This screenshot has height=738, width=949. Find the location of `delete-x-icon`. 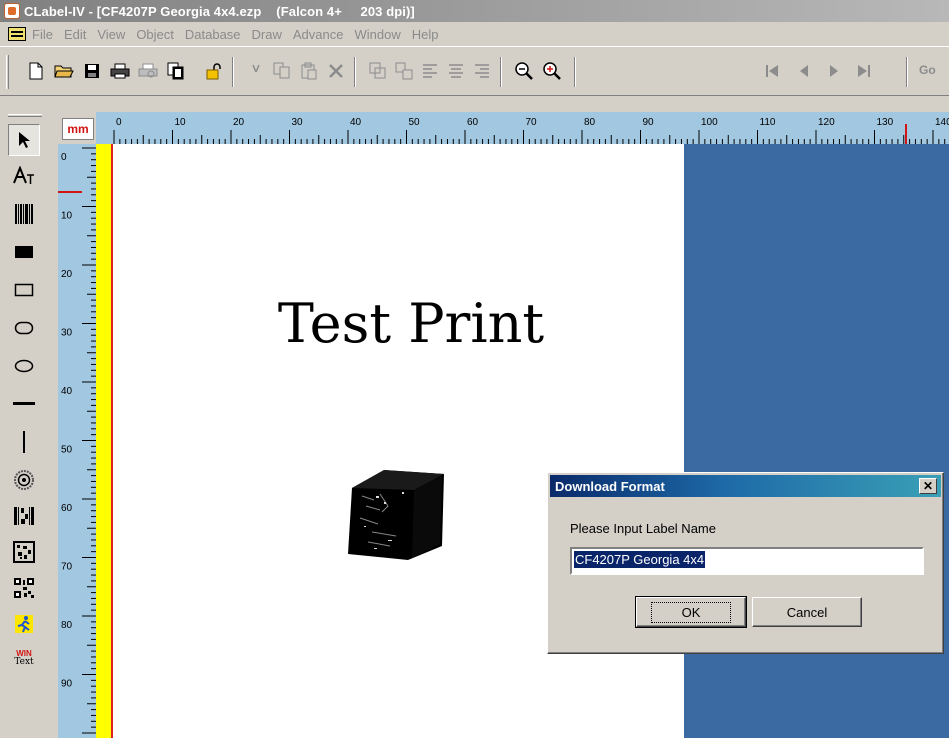

delete-x-icon is located at coordinates (336, 71).